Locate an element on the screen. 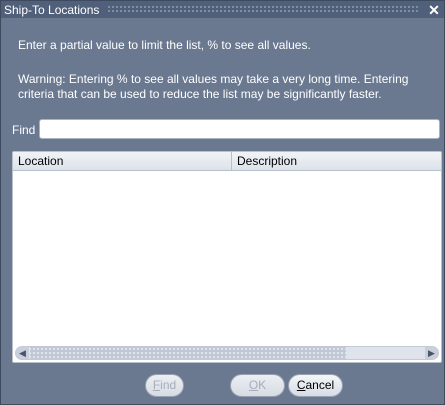 The height and width of the screenshot is (405, 445). find-button: Find is located at coordinates (164, 385).